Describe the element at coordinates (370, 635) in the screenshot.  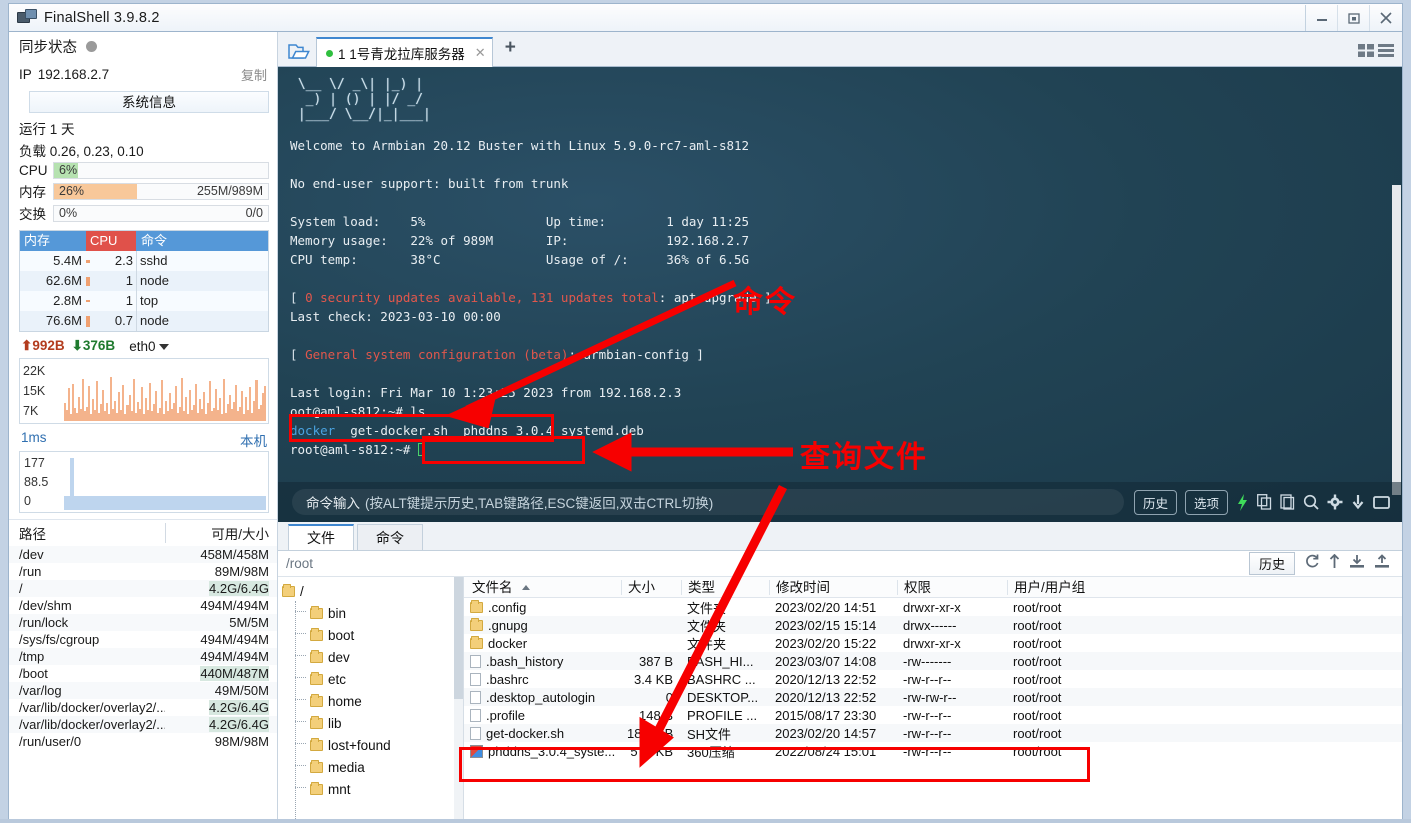
I see `tree-item-boot: boot` at that location.